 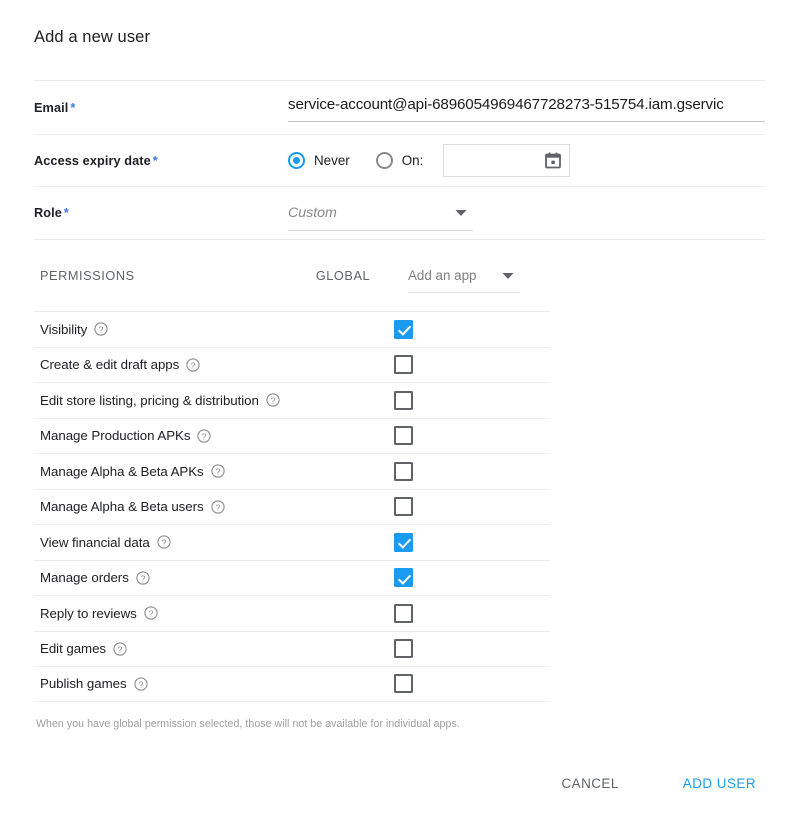 I want to click on permission-row: Create & edit draft apps?, so click(x=292, y=364).